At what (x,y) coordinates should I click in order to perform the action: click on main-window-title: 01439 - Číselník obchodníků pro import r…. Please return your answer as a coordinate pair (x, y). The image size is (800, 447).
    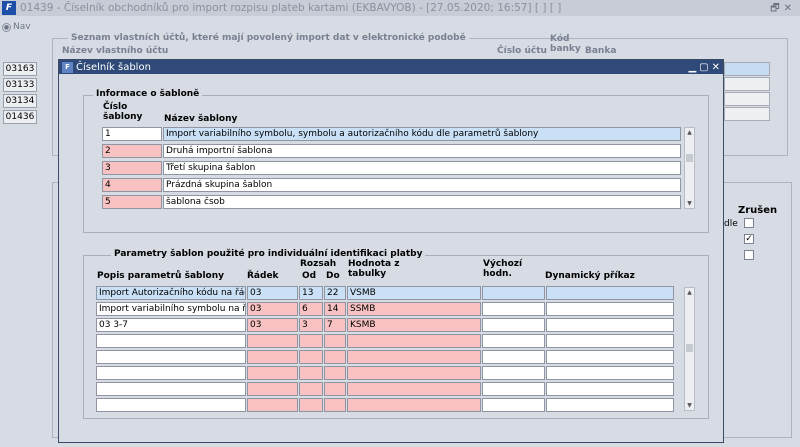
    Looking at the image, I should click on (291, 8).